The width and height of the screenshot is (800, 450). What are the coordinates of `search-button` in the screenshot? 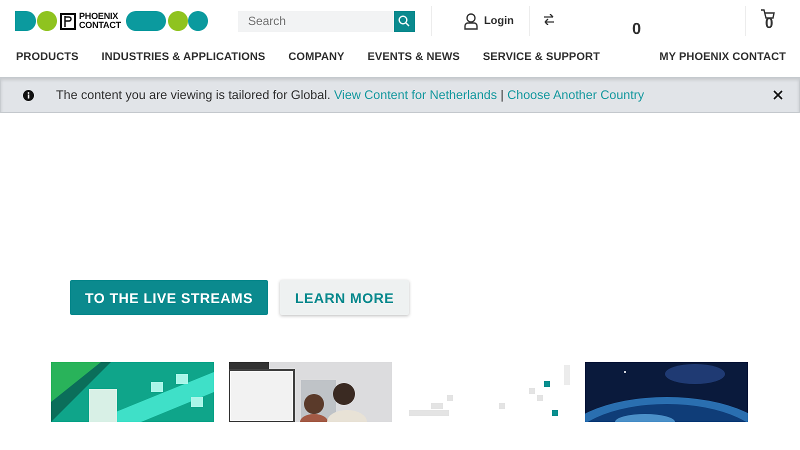 It's located at (404, 21).